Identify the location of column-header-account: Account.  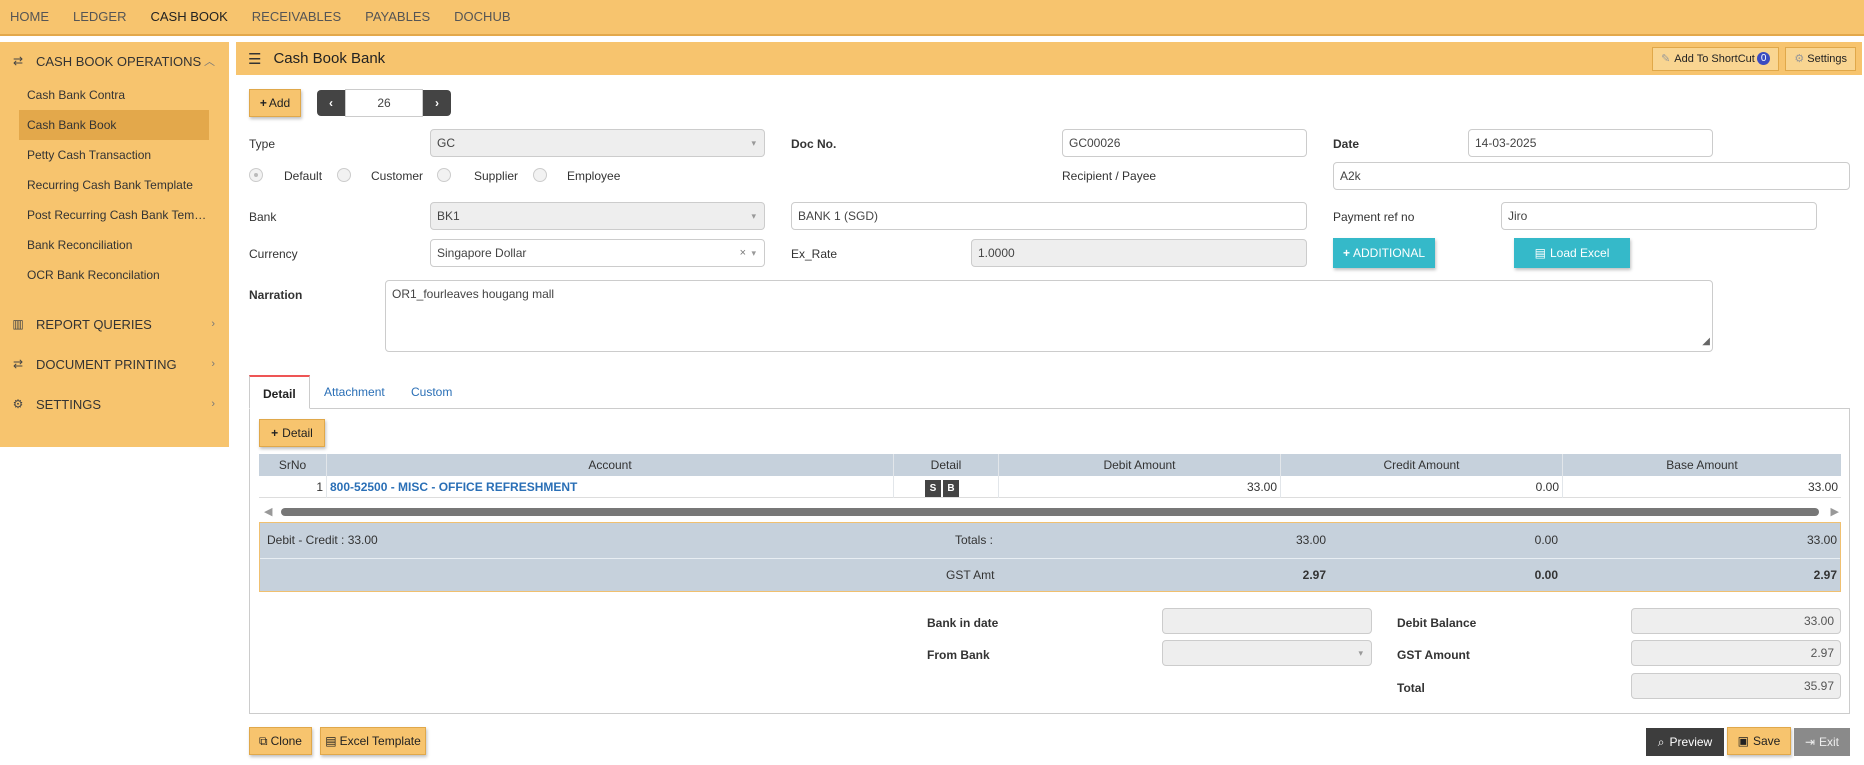
(610, 465).